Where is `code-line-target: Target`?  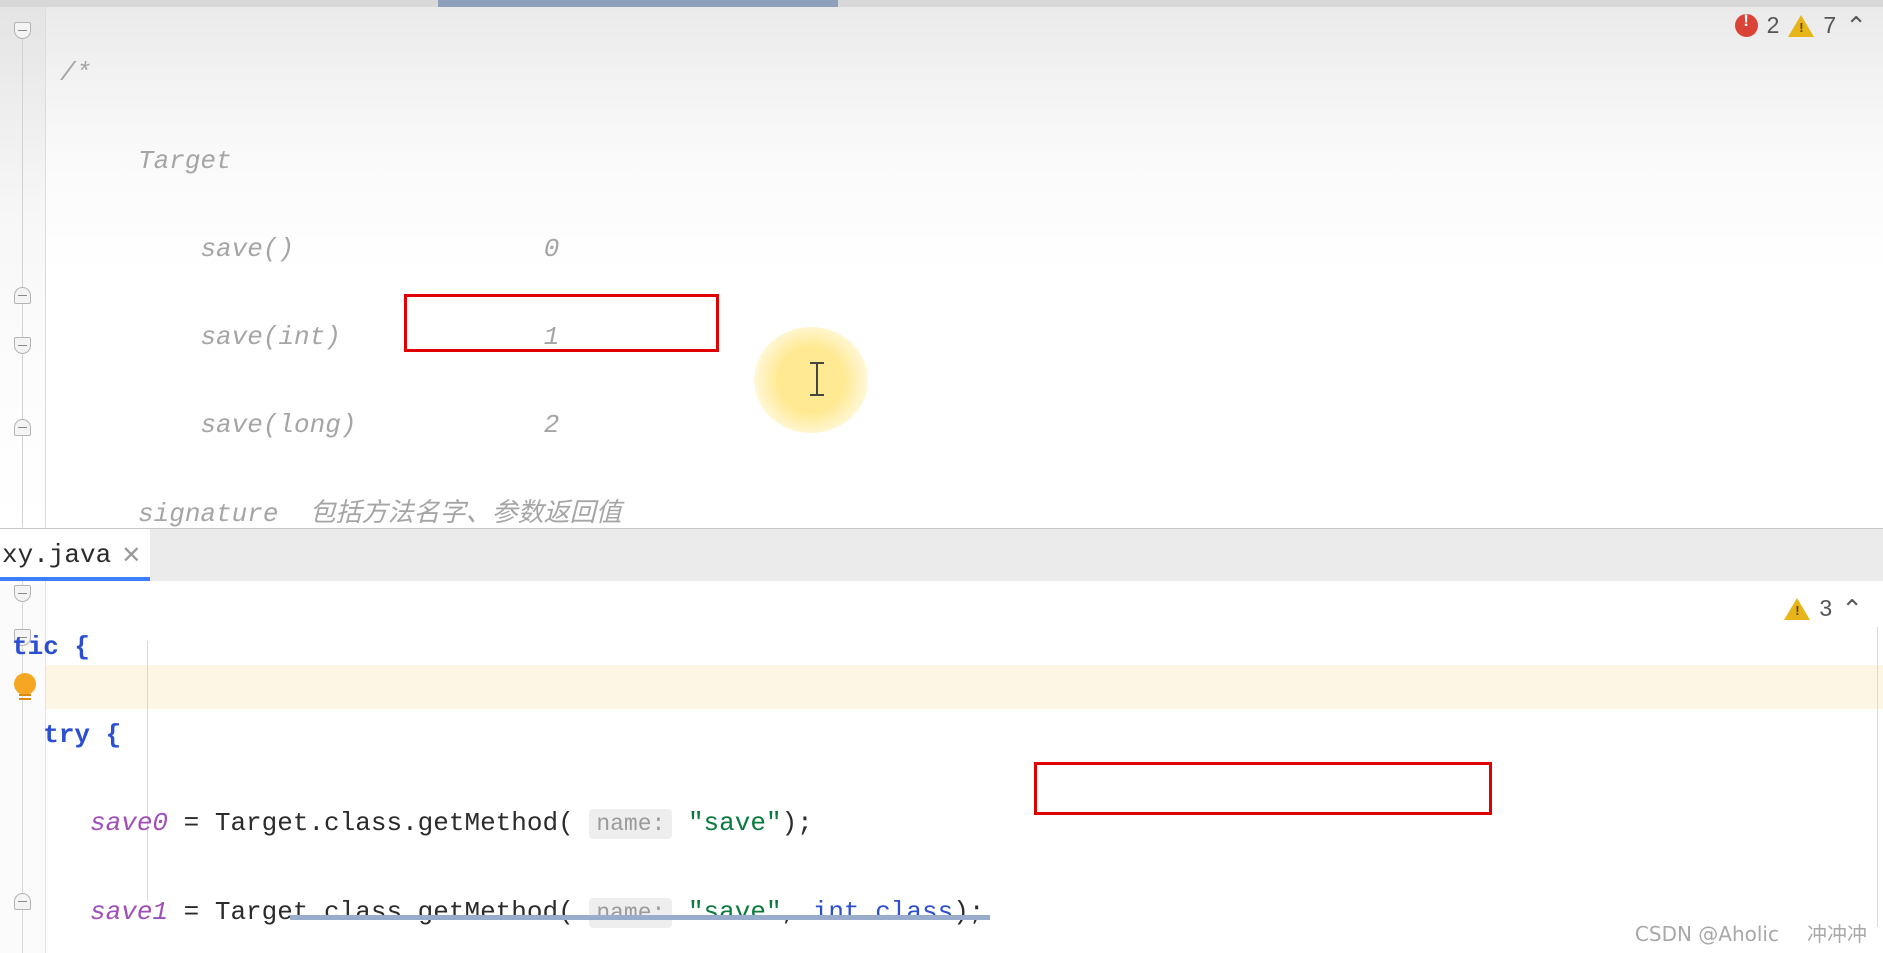
code-line-target: Target is located at coordinates (960, 161).